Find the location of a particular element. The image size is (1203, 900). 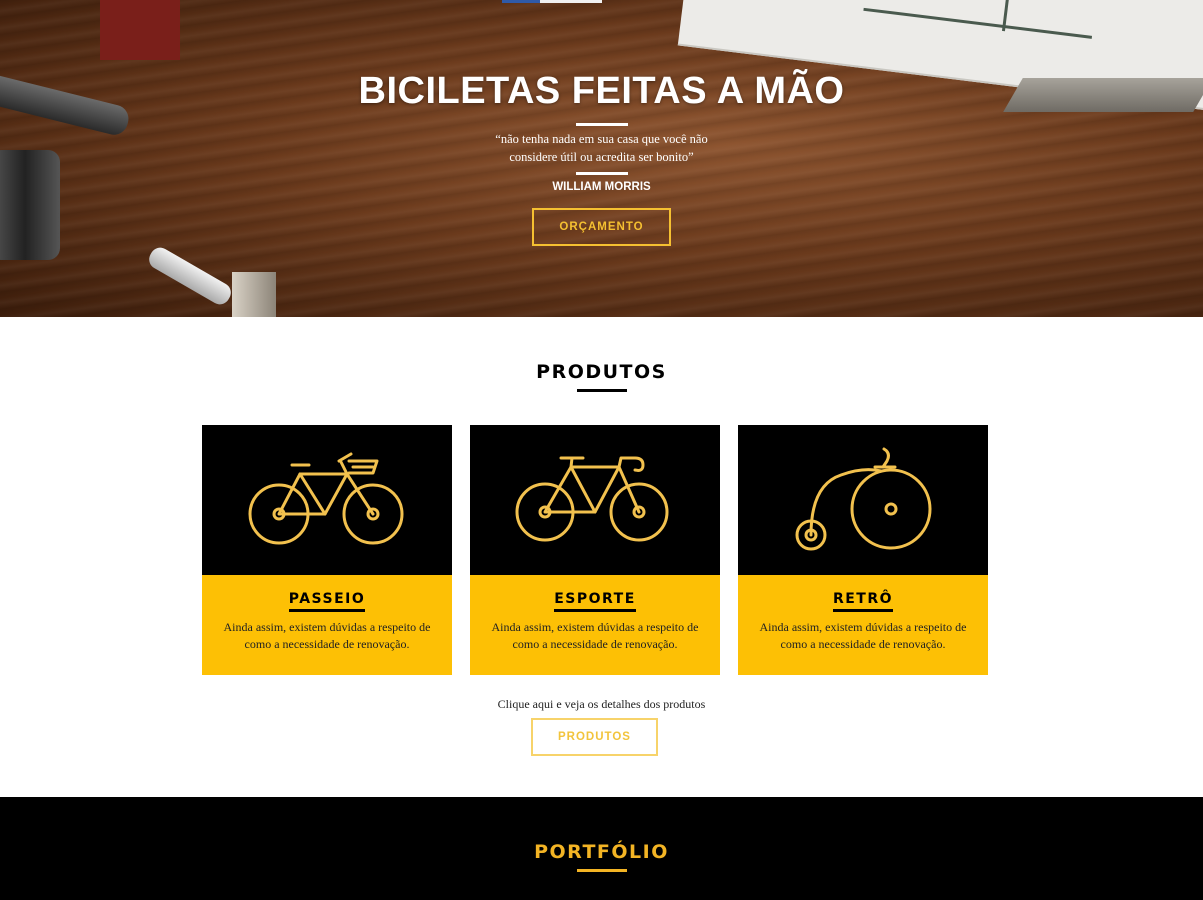

portfolio-title: PORTFÓLIO is located at coordinates (601, 852).